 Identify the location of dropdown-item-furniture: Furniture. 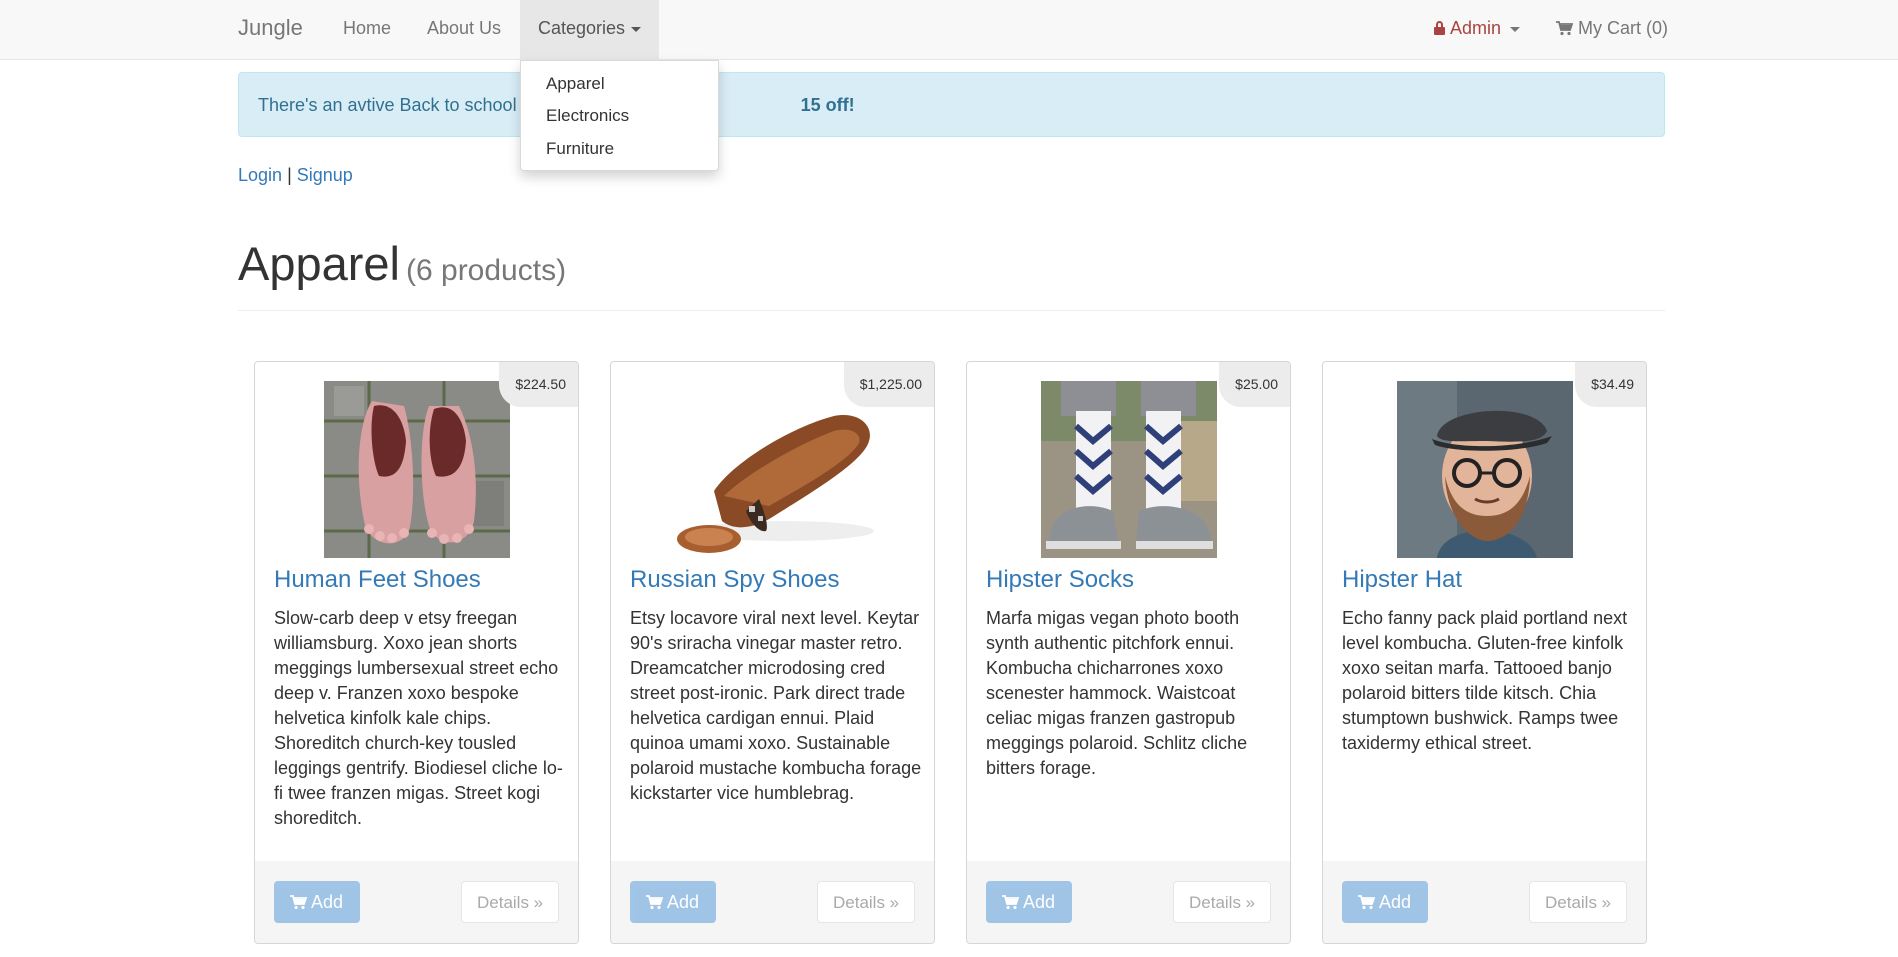
(580, 149).